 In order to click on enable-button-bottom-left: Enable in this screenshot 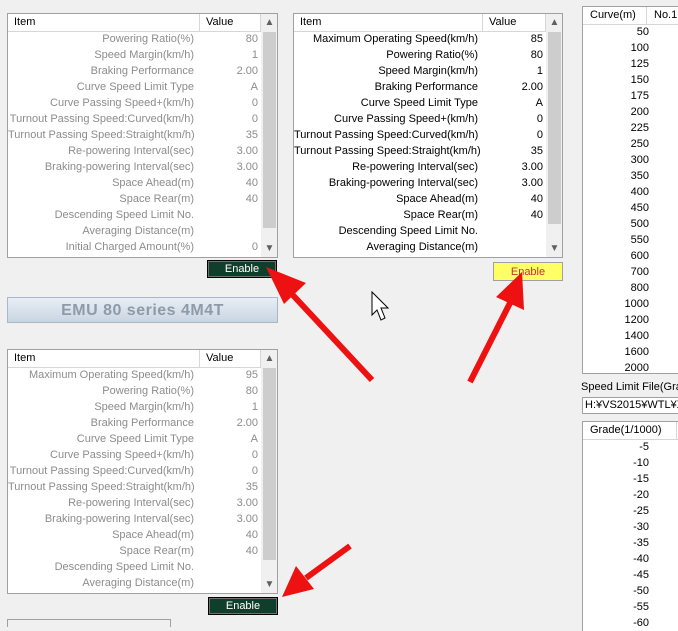, I will do `click(243, 606)`.